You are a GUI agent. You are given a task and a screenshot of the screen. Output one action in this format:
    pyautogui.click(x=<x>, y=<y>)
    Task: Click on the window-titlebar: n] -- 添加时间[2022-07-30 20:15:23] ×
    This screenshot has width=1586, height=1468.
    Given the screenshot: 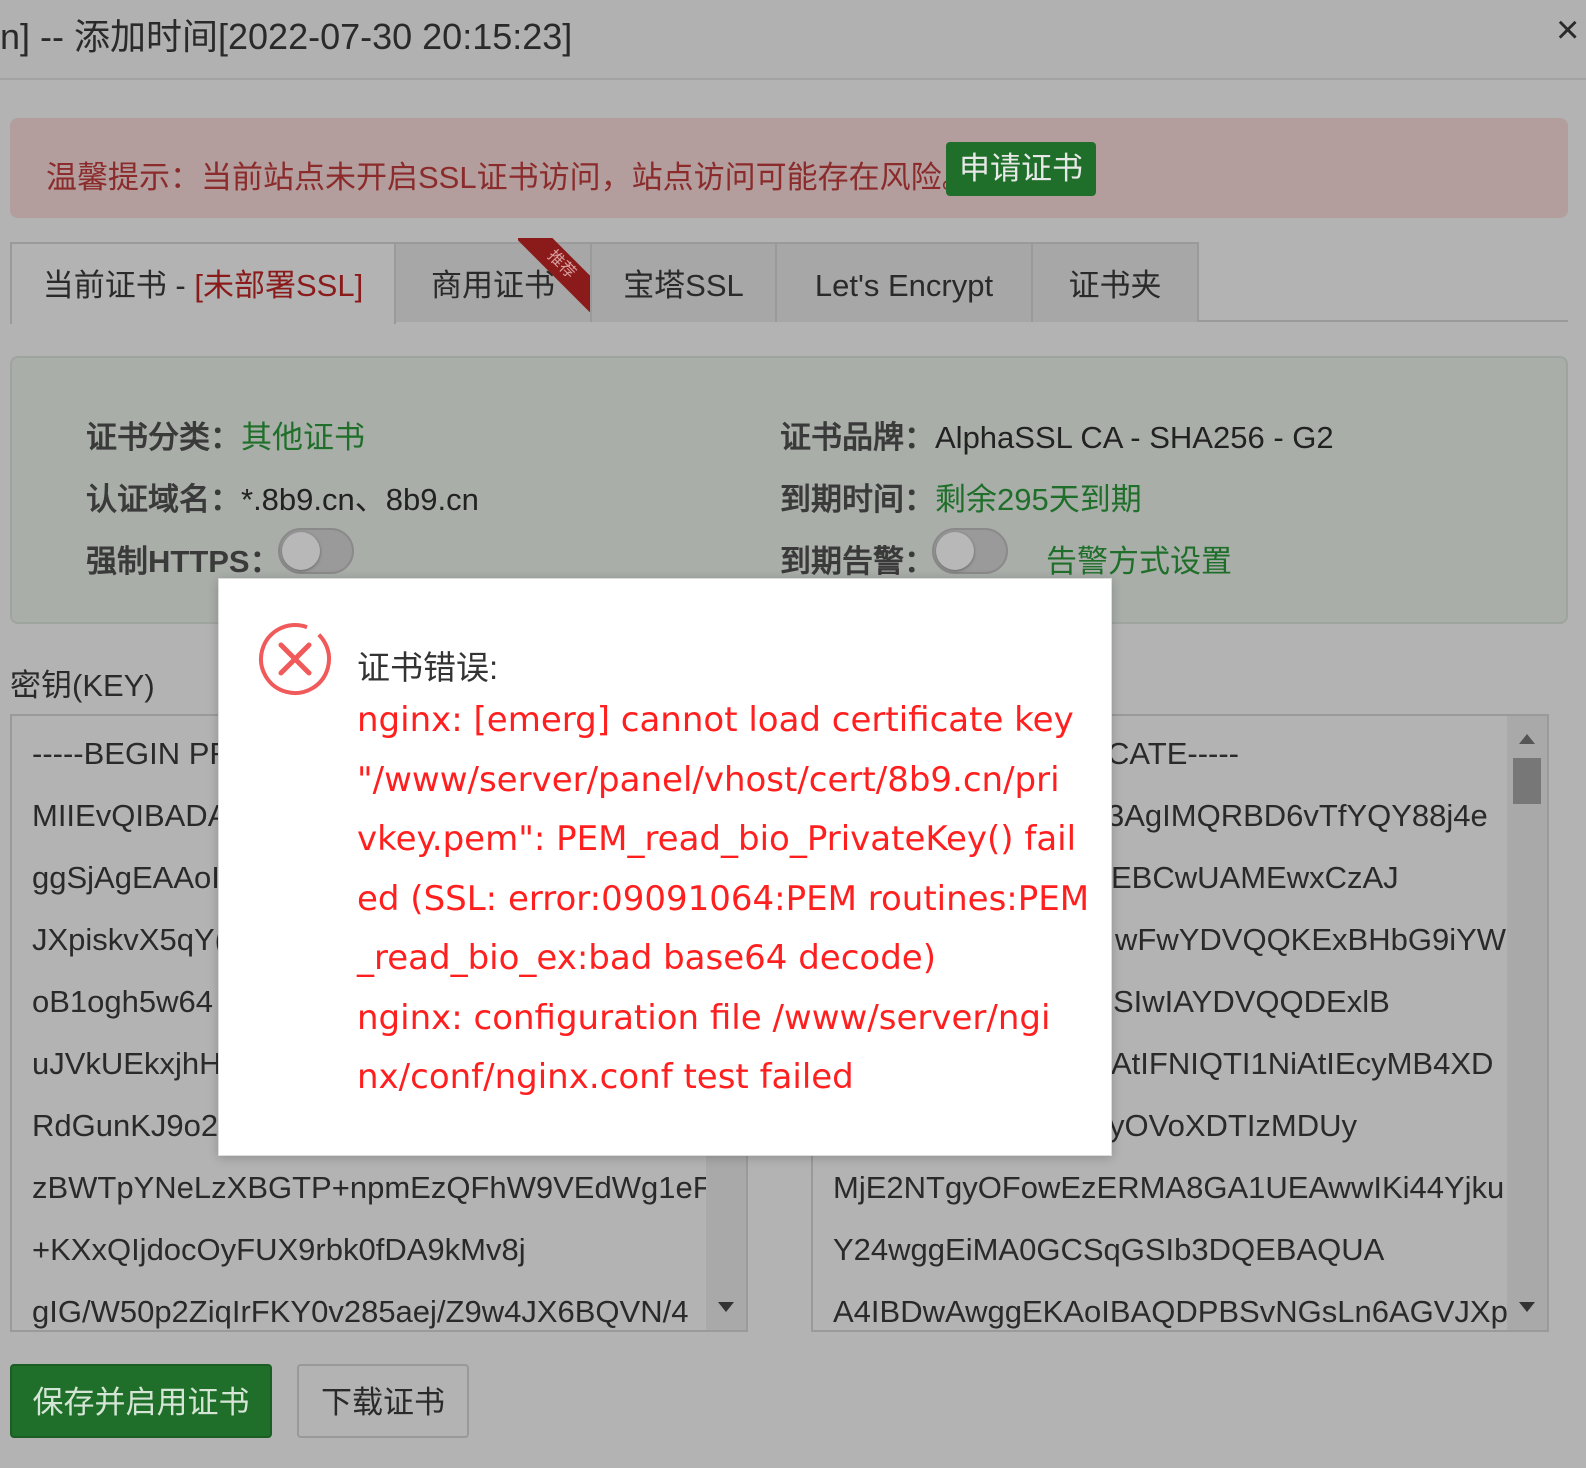 What is the action you would take?
    pyautogui.click(x=793, y=40)
    